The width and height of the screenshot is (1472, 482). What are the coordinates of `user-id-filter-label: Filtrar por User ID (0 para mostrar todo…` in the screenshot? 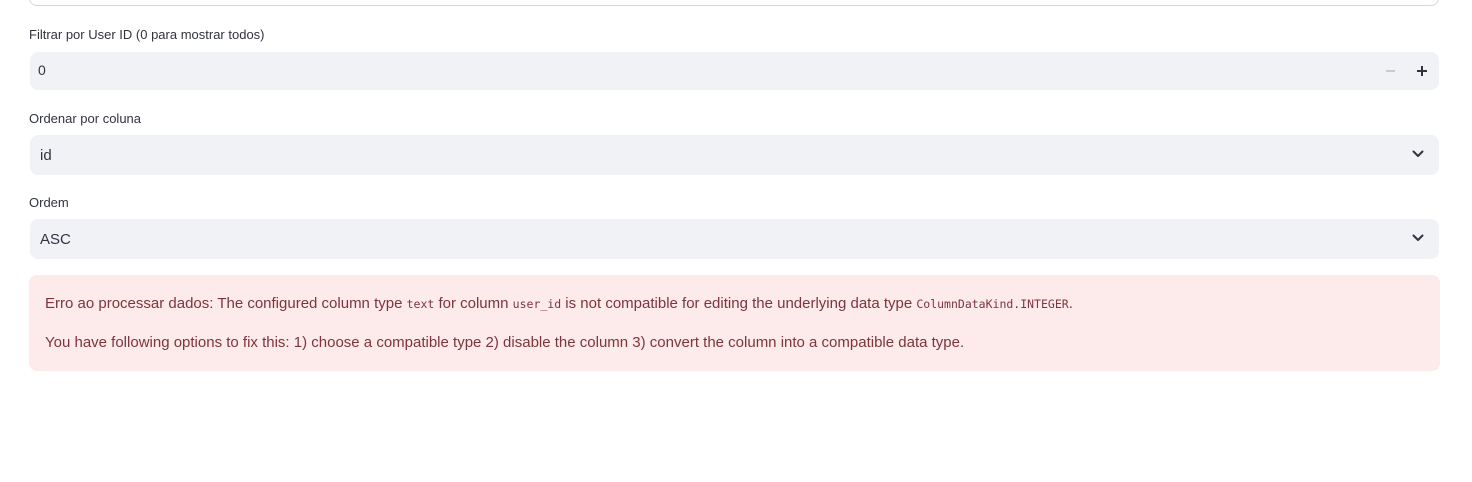 It's located at (147, 34).